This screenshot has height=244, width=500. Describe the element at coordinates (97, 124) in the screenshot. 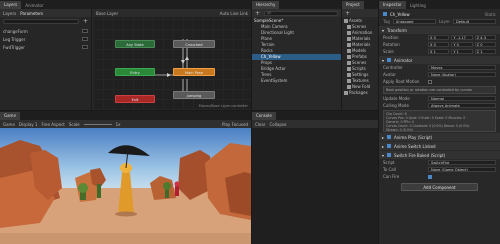

I see `scale-slider` at that location.